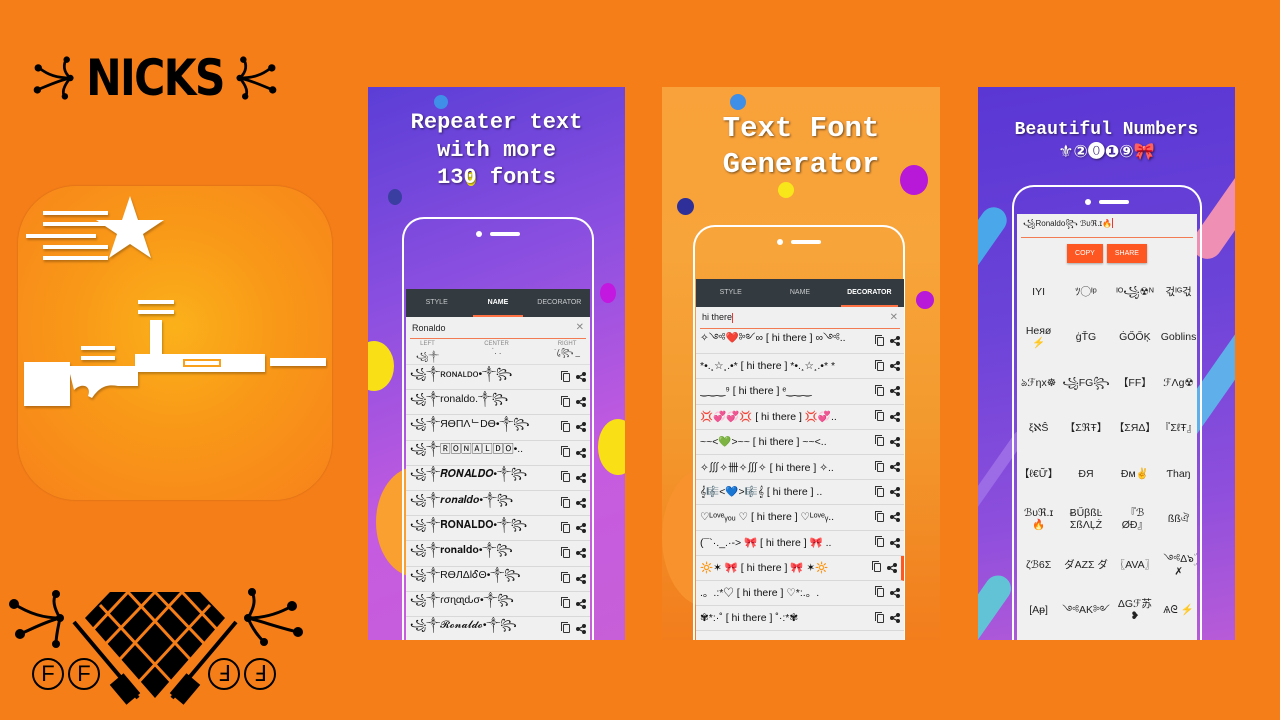 The image size is (1280, 720). What do you see at coordinates (1038, 520) in the screenshot?
I see `style-cell: ℬᴜℜ.ɪ 🔥` at bounding box center [1038, 520].